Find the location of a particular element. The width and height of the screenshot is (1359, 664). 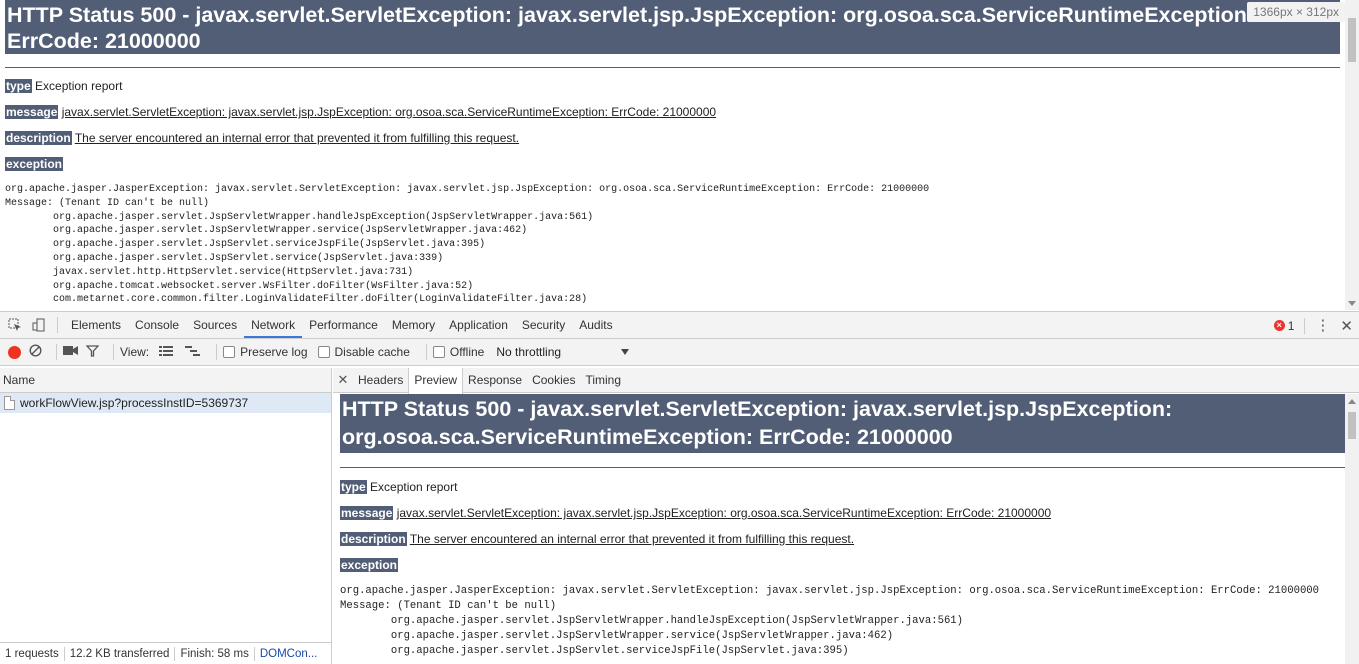

close-icon: ✕ is located at coordinates (343, 380).